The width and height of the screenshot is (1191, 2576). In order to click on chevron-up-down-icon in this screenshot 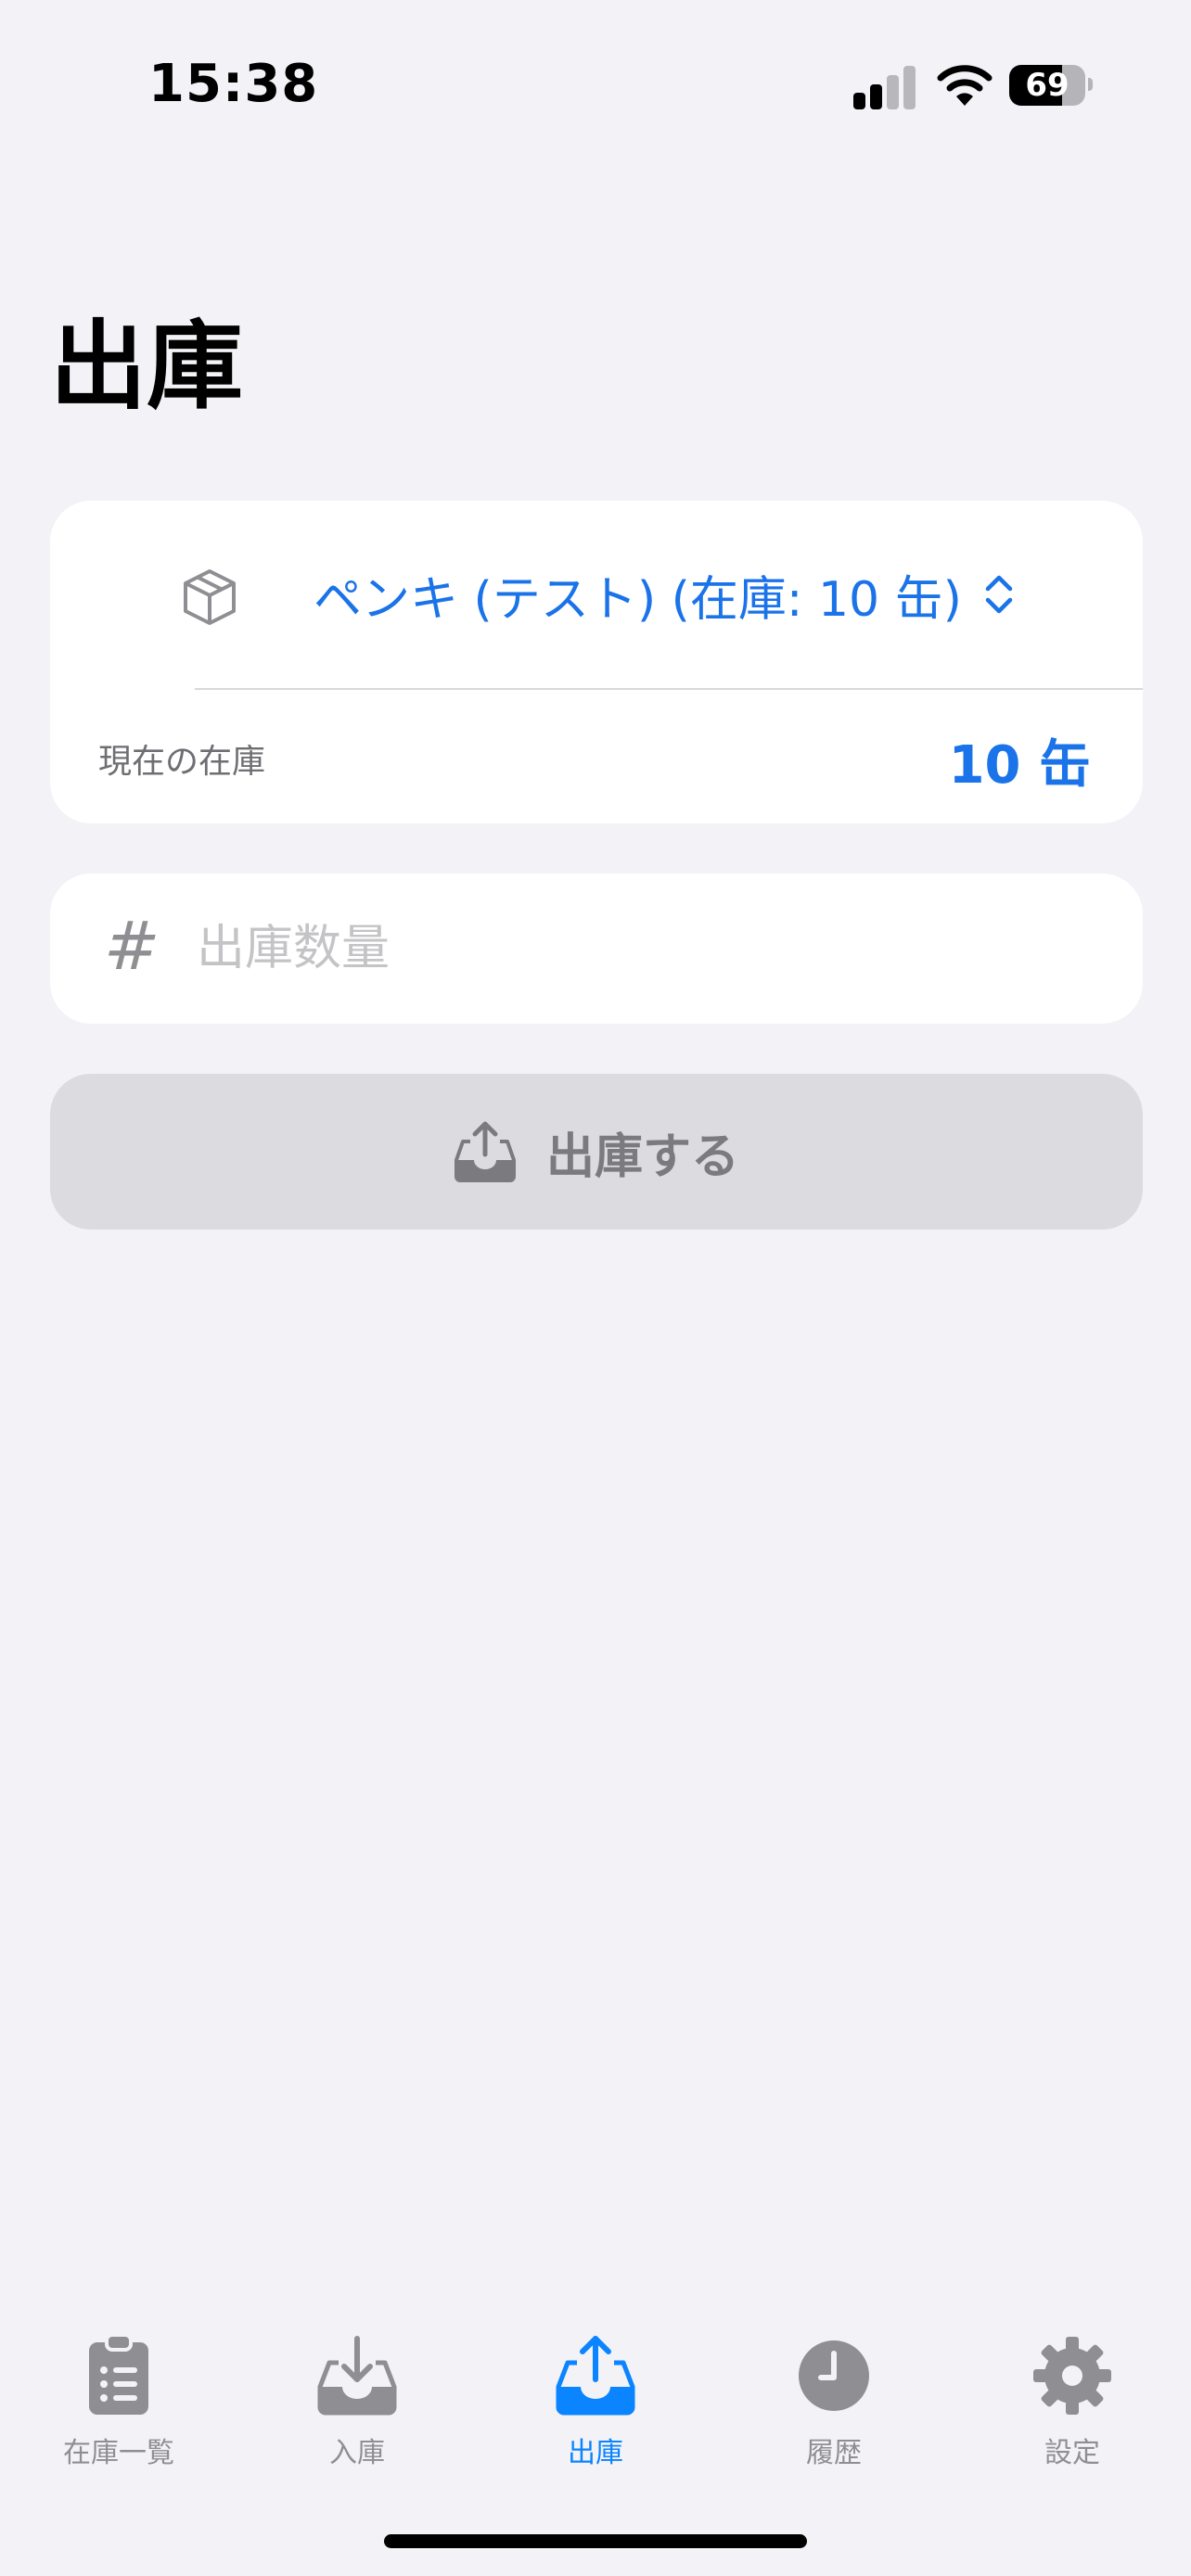, I will do `click(999, 595)`.